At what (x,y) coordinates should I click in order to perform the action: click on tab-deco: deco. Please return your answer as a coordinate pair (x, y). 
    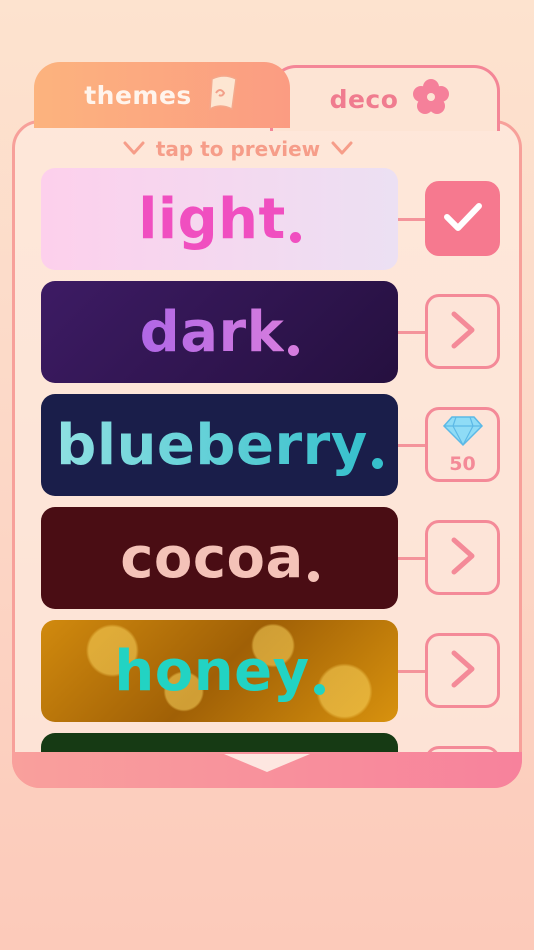
    Looking at the image, I should click on (385, 98).